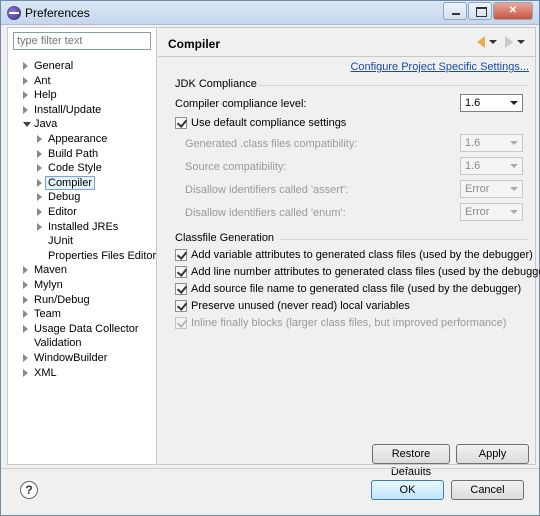 Image resolution: width=540 pixels, height=516 pixels. What do you see at coordinates (75, 168) in the screenshot?
I see `tree-item-label: Code Style` at bounding box center [75, 168].